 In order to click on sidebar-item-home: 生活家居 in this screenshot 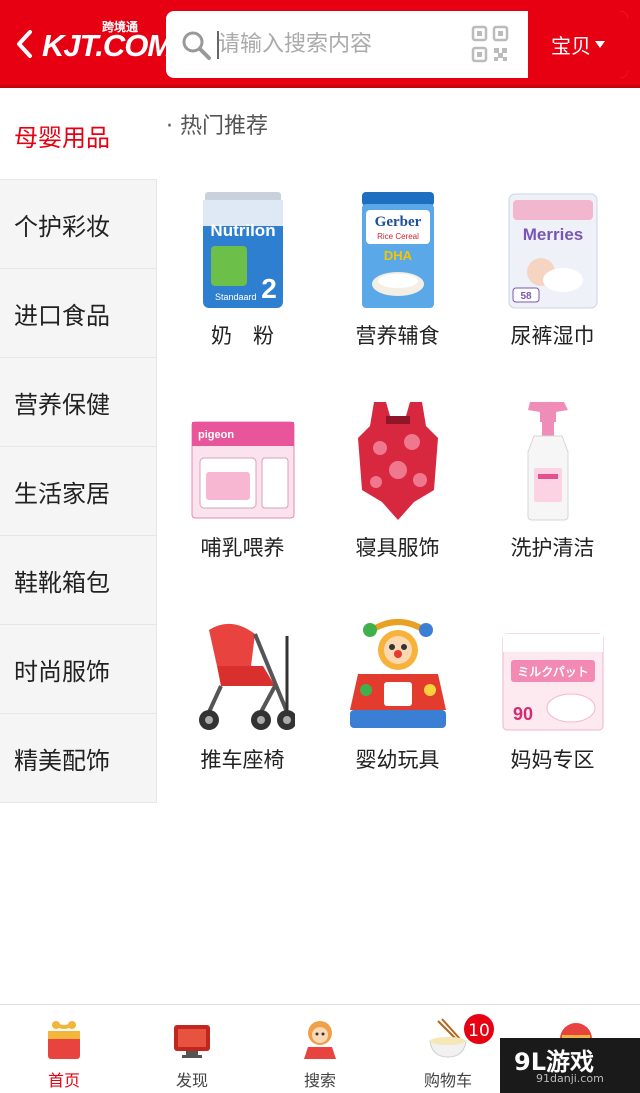, I will do `click(78, 491)`.